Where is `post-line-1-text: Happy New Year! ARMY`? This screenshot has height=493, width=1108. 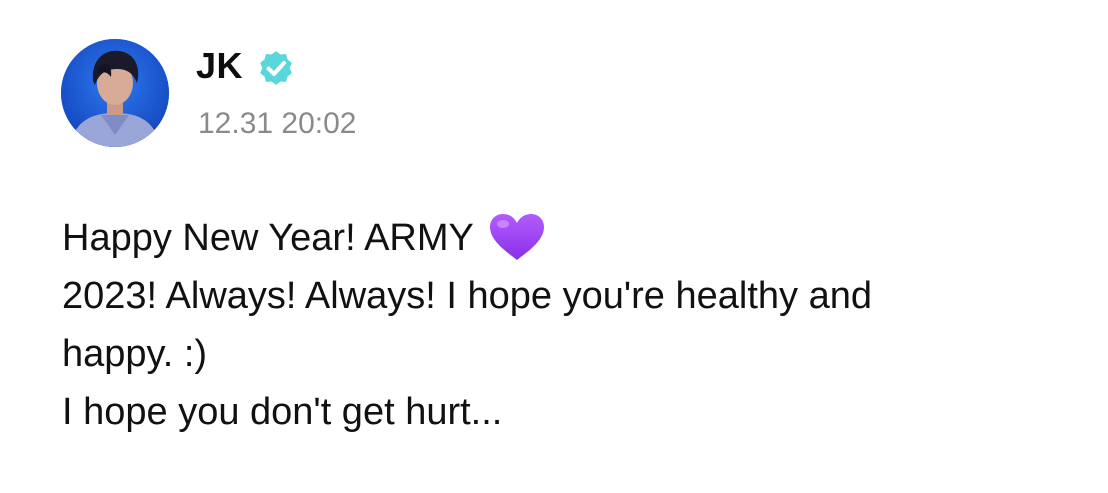 post-line-1-text: Happy New Year! ARMY is located at coordinates (268, 238).